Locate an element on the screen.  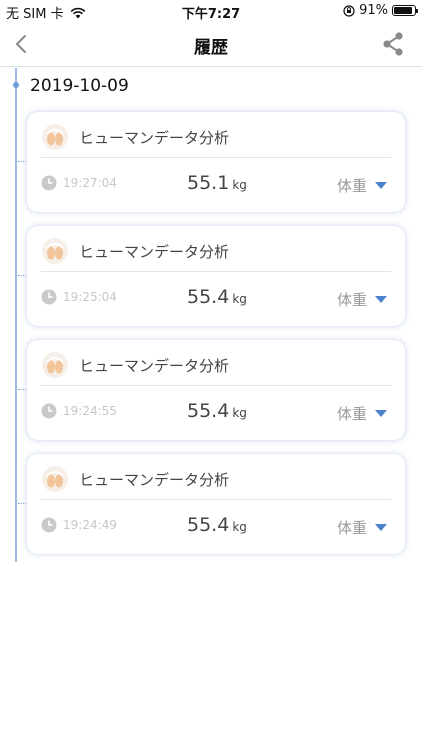
battery-fill is located at coordinates (403, 10).